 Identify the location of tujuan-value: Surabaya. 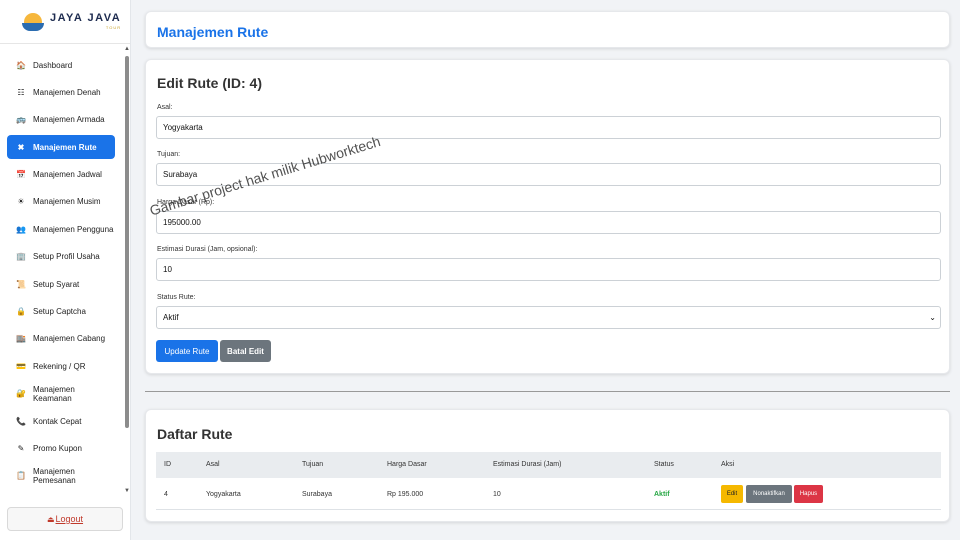
(180, 174).